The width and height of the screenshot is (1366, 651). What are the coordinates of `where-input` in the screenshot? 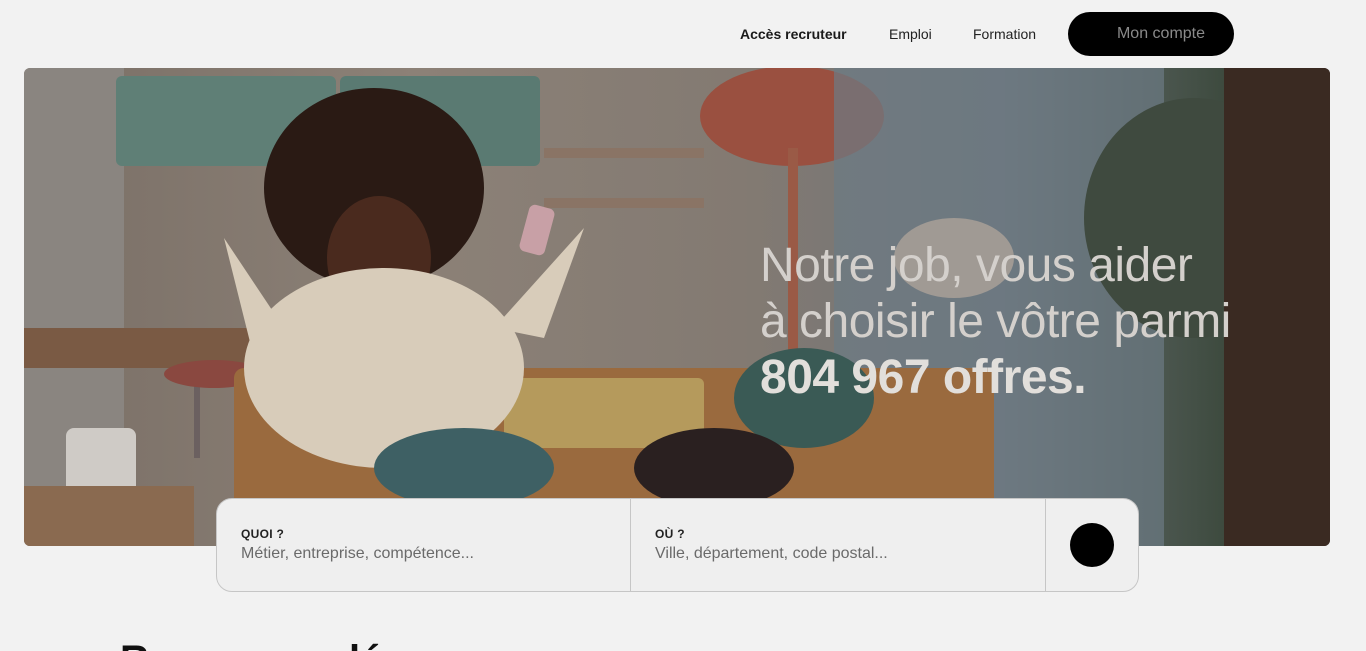 It's located at (838, 554).